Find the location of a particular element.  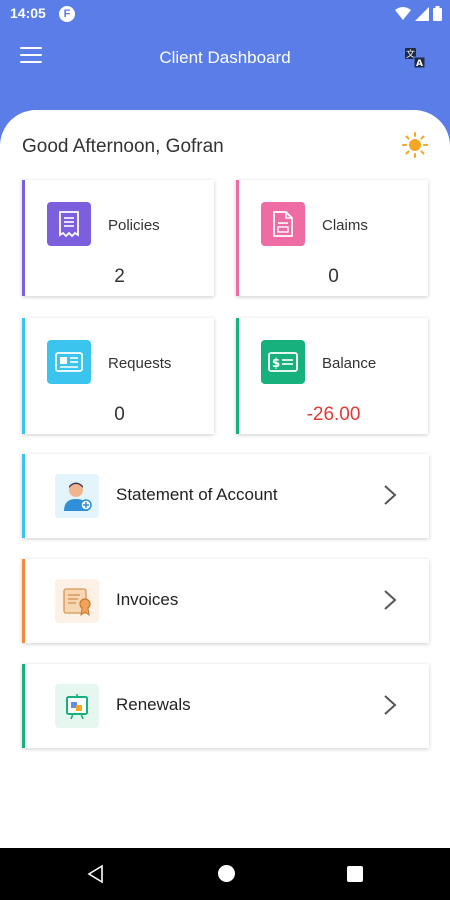

greeting-text: Good Afternoon, Gofran is located at coordinates (123, 146).